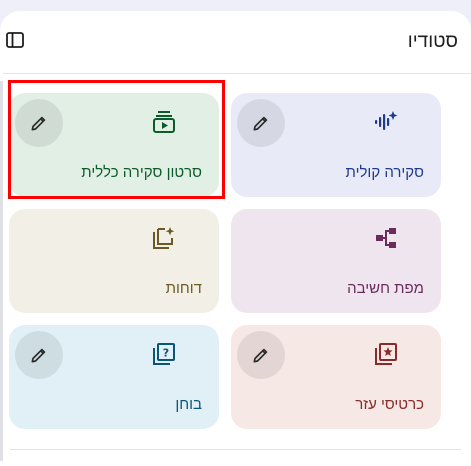 The width and height of the screenshot is (471, 466). I want to click on card-reports: דוחות, so click(114, 261).